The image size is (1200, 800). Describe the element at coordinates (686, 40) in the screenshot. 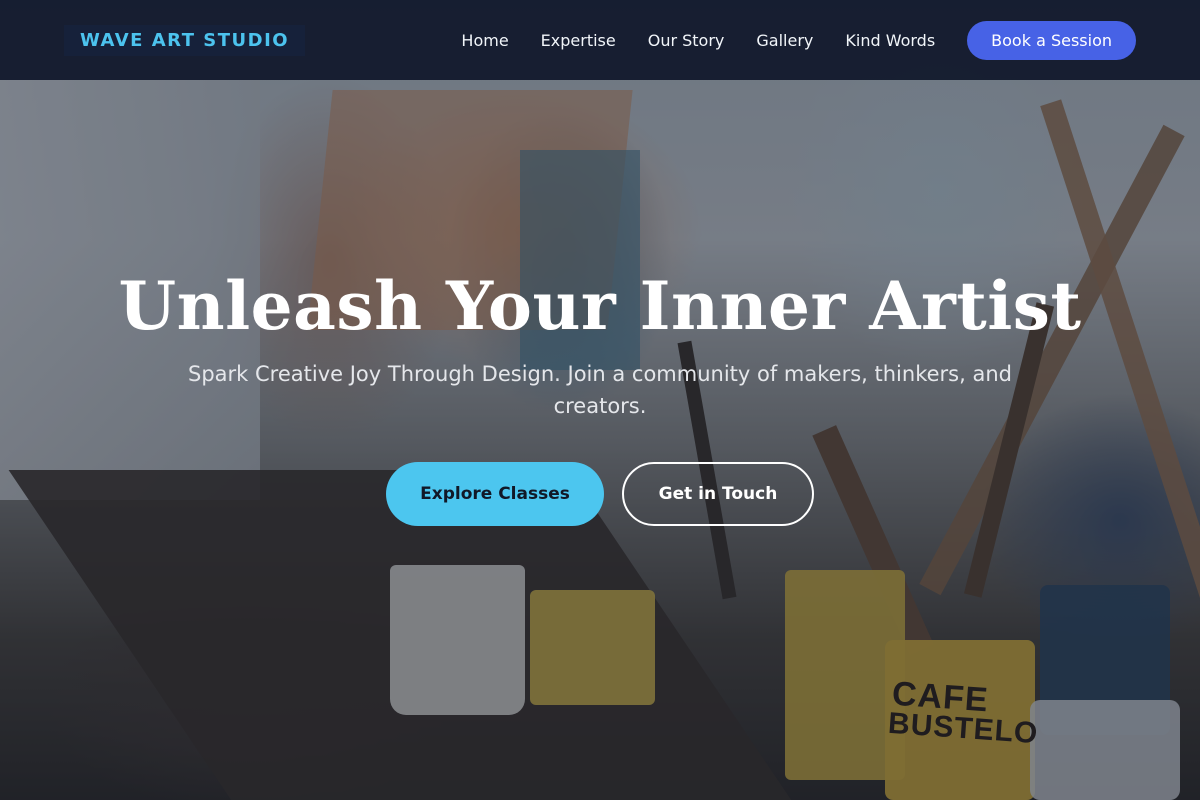

I see `nav-link-our-story: Our Story` at that location.